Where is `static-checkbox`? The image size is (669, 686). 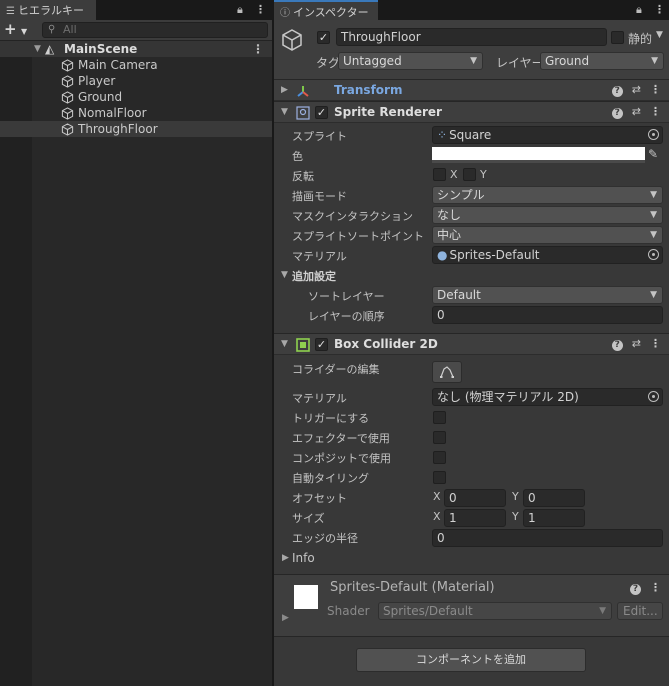
static-checkbox is located at coordinates (617, 37).